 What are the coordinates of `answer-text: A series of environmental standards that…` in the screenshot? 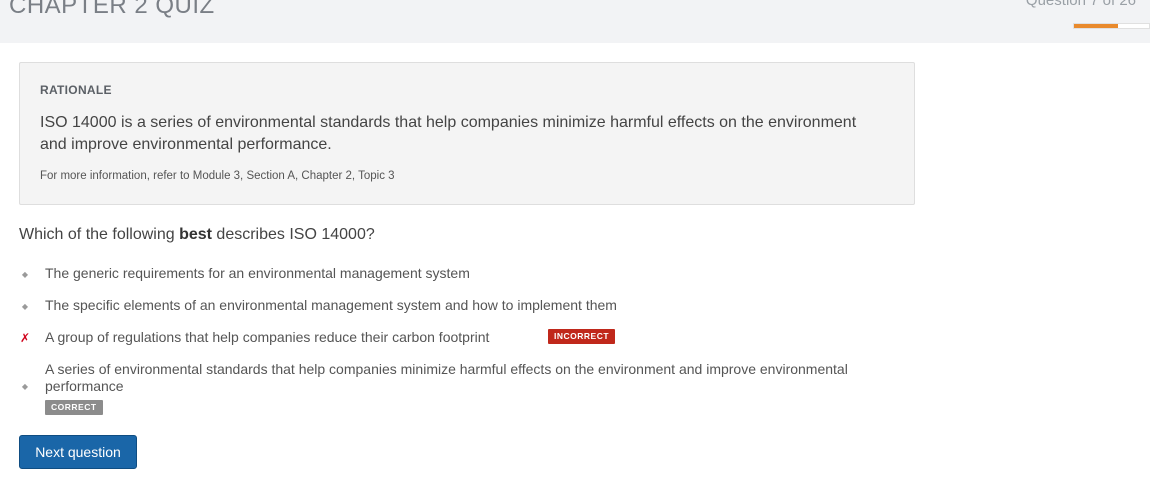 It's located at (446, 377).